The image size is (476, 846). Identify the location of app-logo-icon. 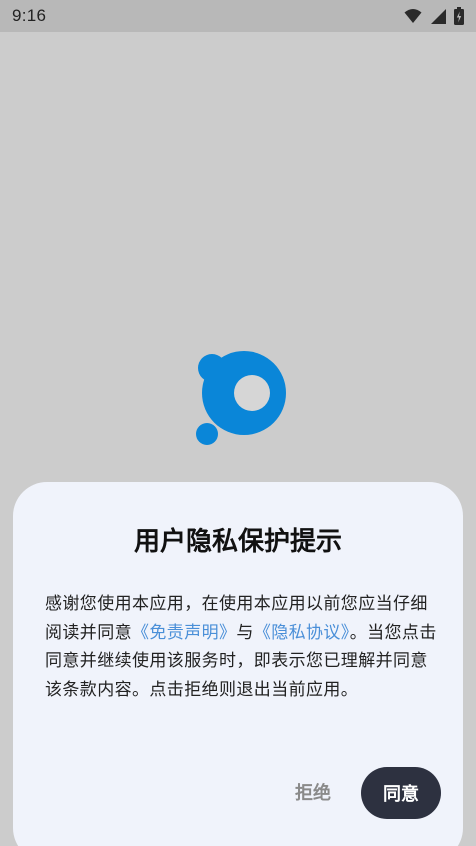
(242, 400).